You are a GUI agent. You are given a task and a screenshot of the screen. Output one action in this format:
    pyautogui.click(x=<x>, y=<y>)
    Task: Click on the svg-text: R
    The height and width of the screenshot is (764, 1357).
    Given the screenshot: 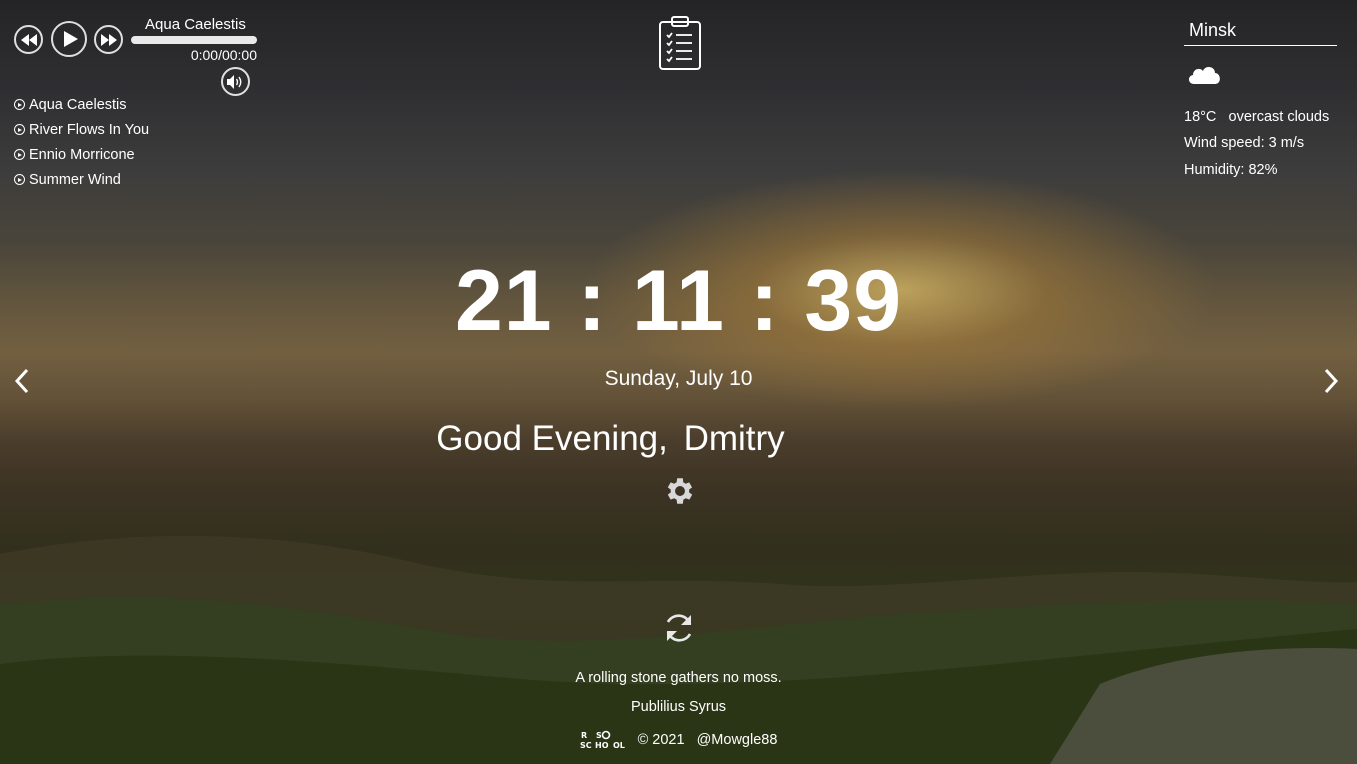 What is the action you would take?
    pyautogui.click(x=584, y=735)
    